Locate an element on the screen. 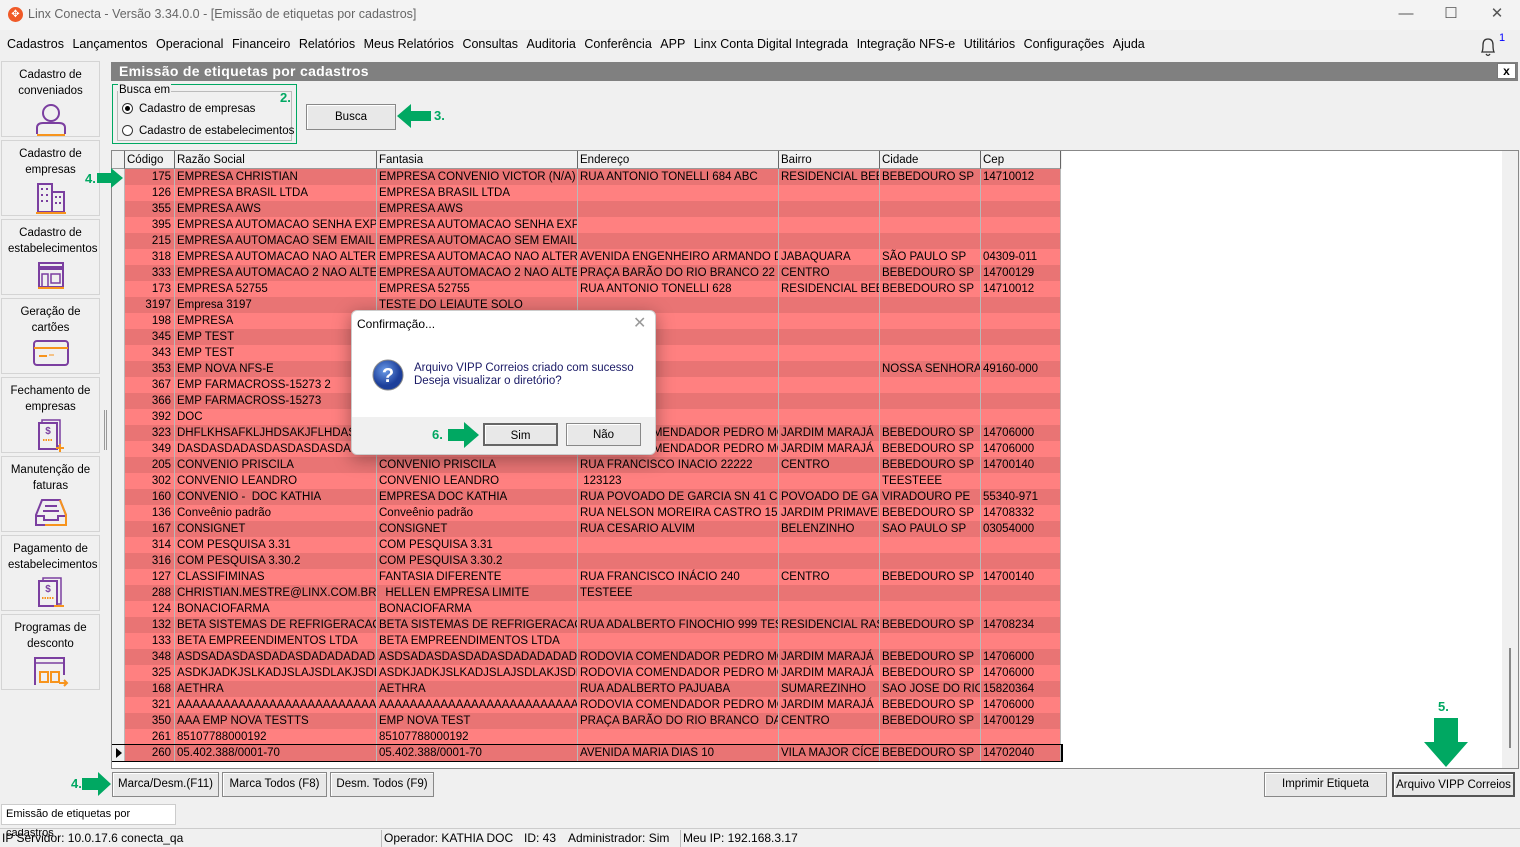 This screenshot has height=847, width=1520. busca-button: Busca is located at coordinates (351, 117).